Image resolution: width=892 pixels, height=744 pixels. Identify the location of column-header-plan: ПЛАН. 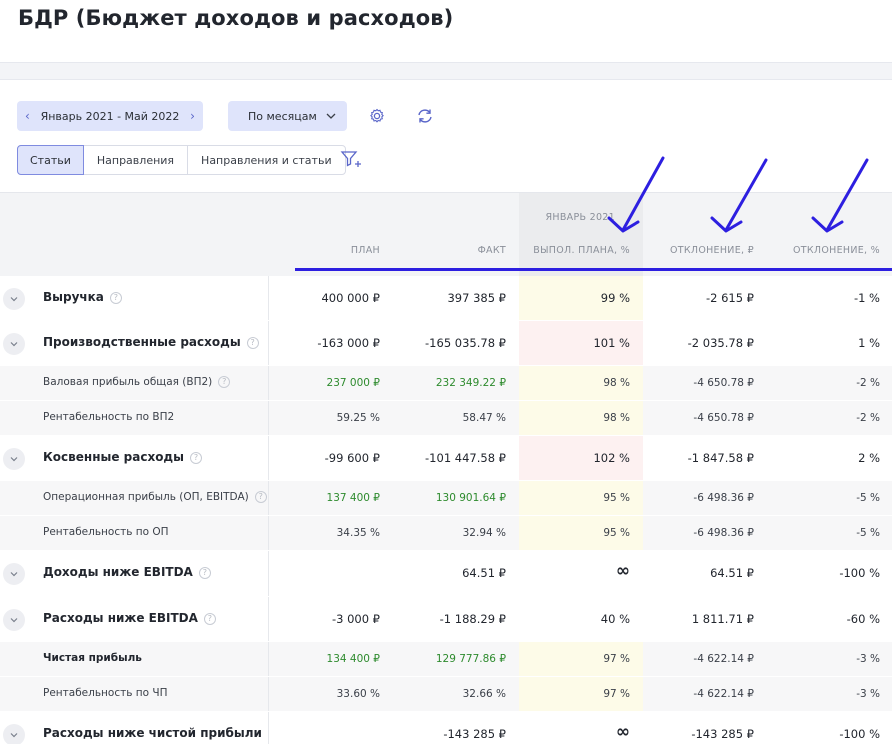
(365, 250).